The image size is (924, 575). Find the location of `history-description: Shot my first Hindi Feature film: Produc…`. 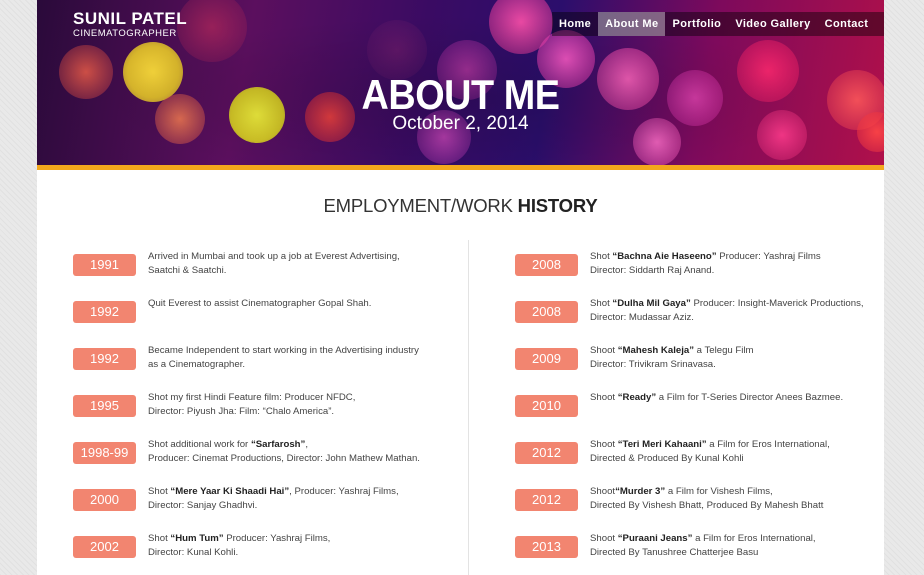

history-description: Shot my first Hindi Feature film: Produc… is located at coordinates (288, 404).